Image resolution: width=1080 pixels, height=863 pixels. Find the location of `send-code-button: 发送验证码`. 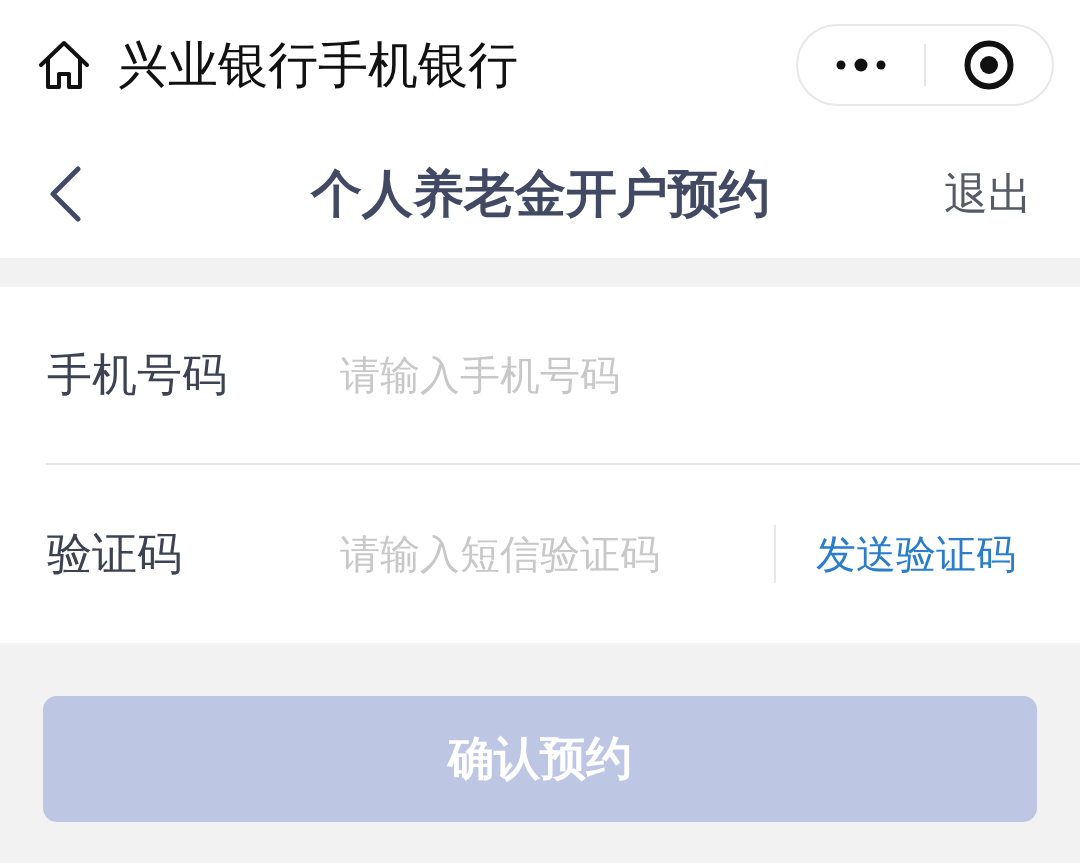

send-code-button: 发送验证码 is located at coordinates (916, 554).